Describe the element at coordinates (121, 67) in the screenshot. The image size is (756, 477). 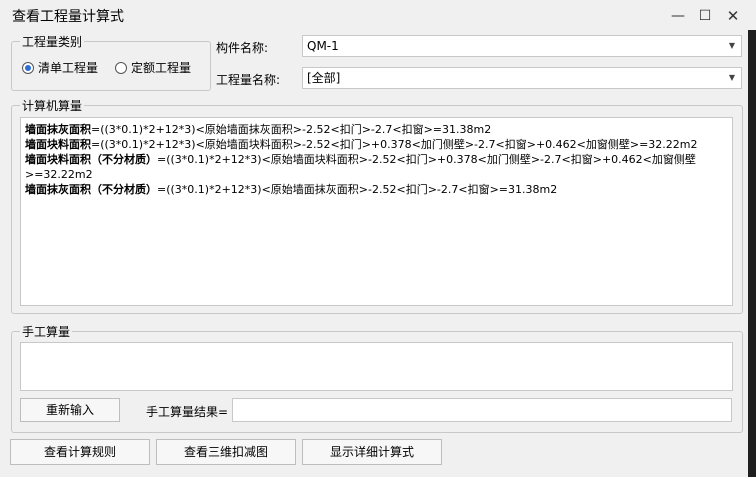
I see `radio-unchecked-icon` at that location.